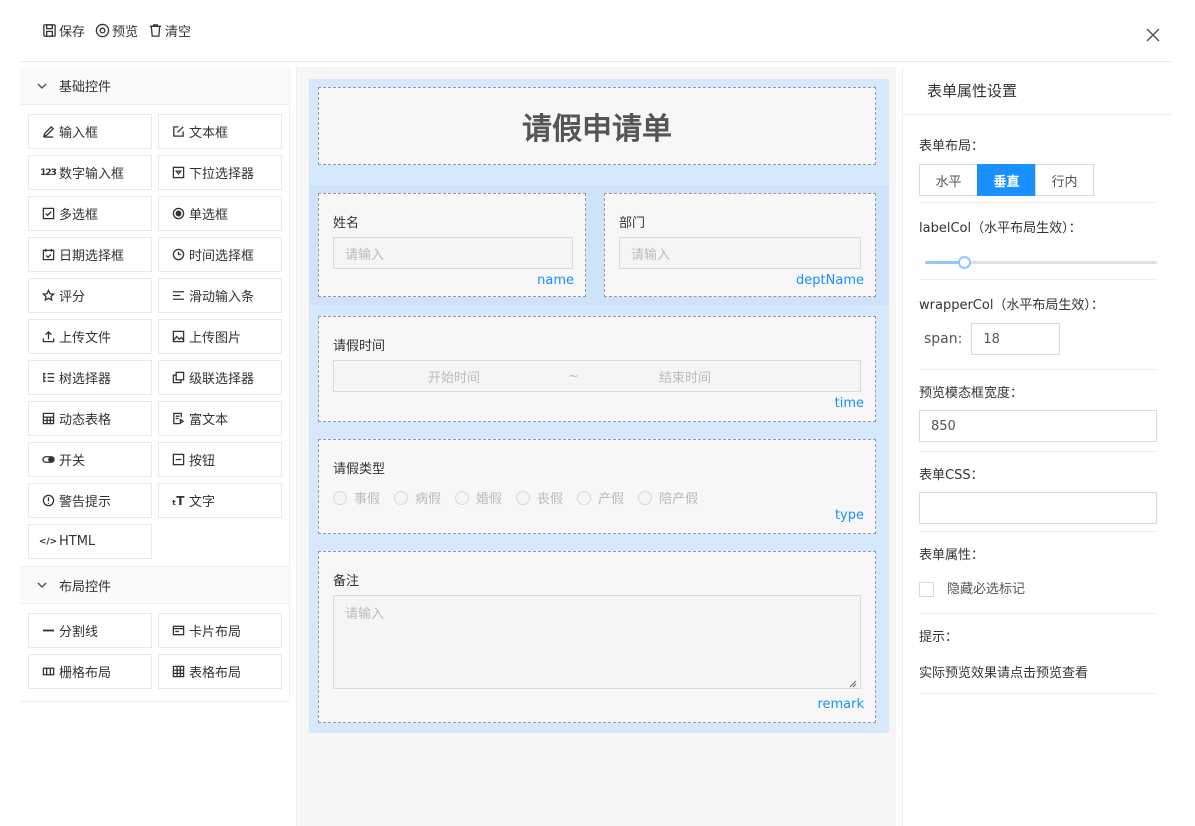  Describe the element at coordinates (964, 262) in the screenshot. I see `slider-handle` at that location.